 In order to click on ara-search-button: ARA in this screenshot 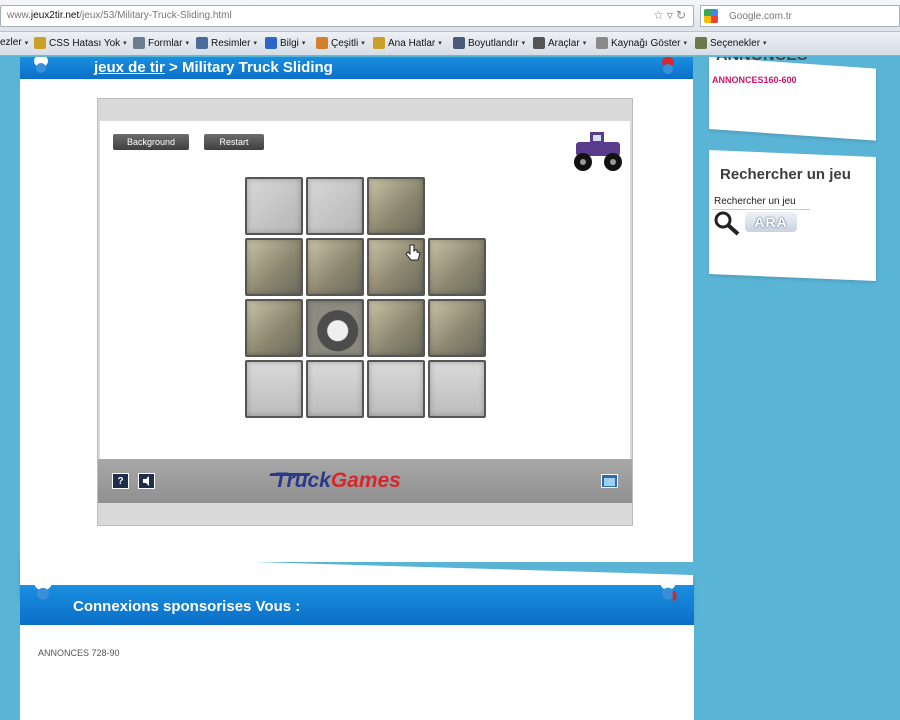, I will do `click(771, 222)`.